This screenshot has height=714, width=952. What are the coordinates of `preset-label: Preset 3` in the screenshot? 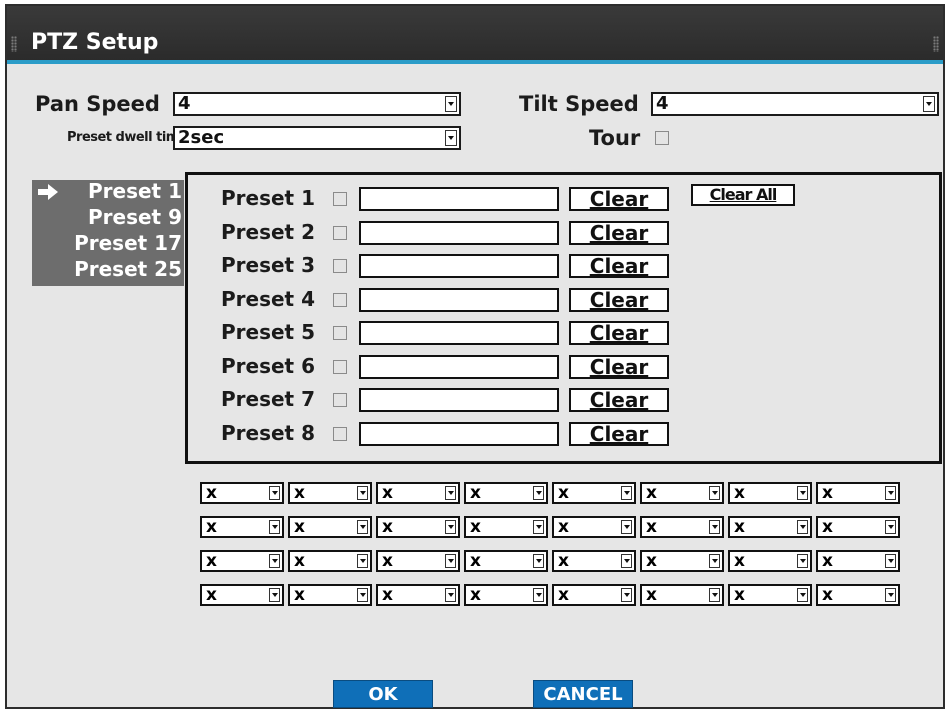 It's located at (268, 265).